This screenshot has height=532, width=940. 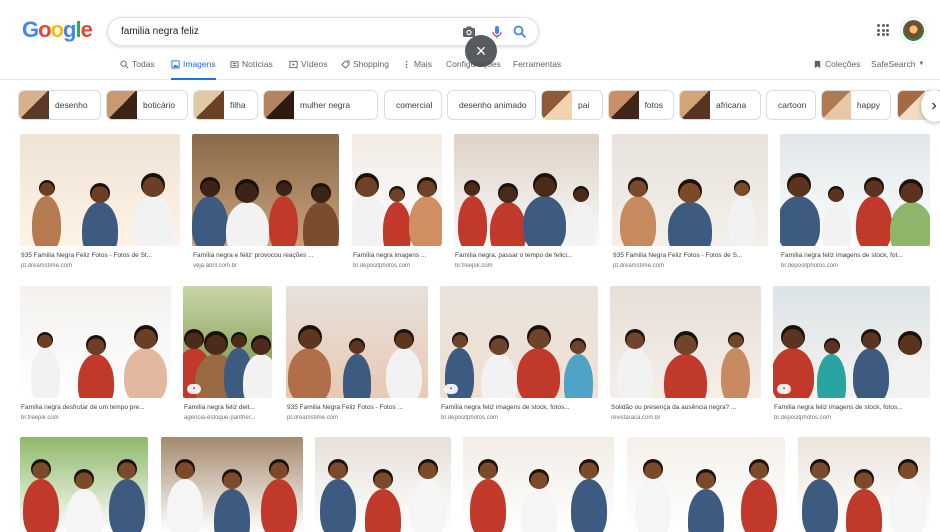 What do you see at coordinates (497, 32) in the screenshot?
I see `microphone-icon` at bounding box center [497, 32].